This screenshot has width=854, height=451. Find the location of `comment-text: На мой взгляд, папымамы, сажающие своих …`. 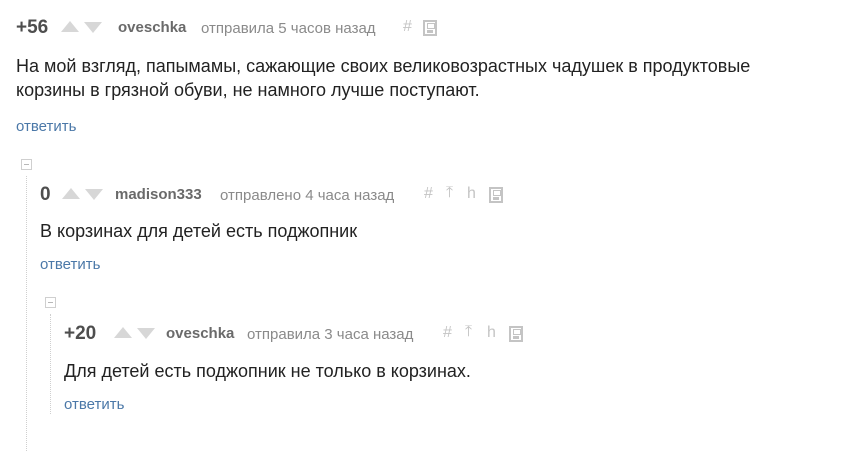

comment-text: На мой взгляд, папымамы, сажающие своих … is located at coordinates (431, 78).